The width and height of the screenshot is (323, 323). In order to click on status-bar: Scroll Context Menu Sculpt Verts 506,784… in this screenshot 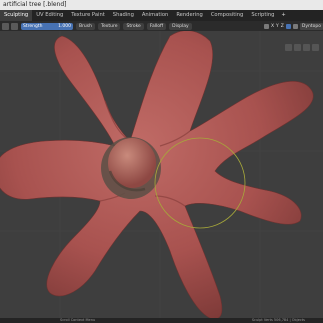, I will do `click(161, 320)`.